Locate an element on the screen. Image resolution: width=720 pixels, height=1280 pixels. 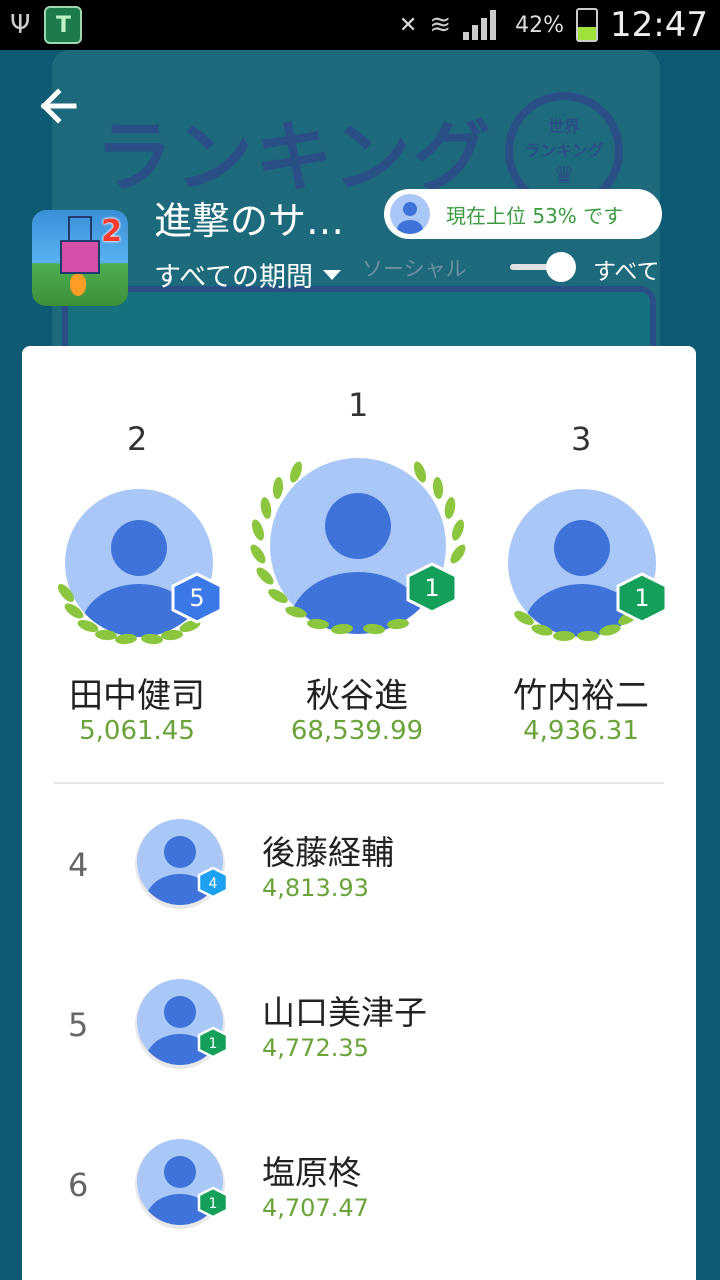
list-avatar: 4 is located at coordinates (182, 864).